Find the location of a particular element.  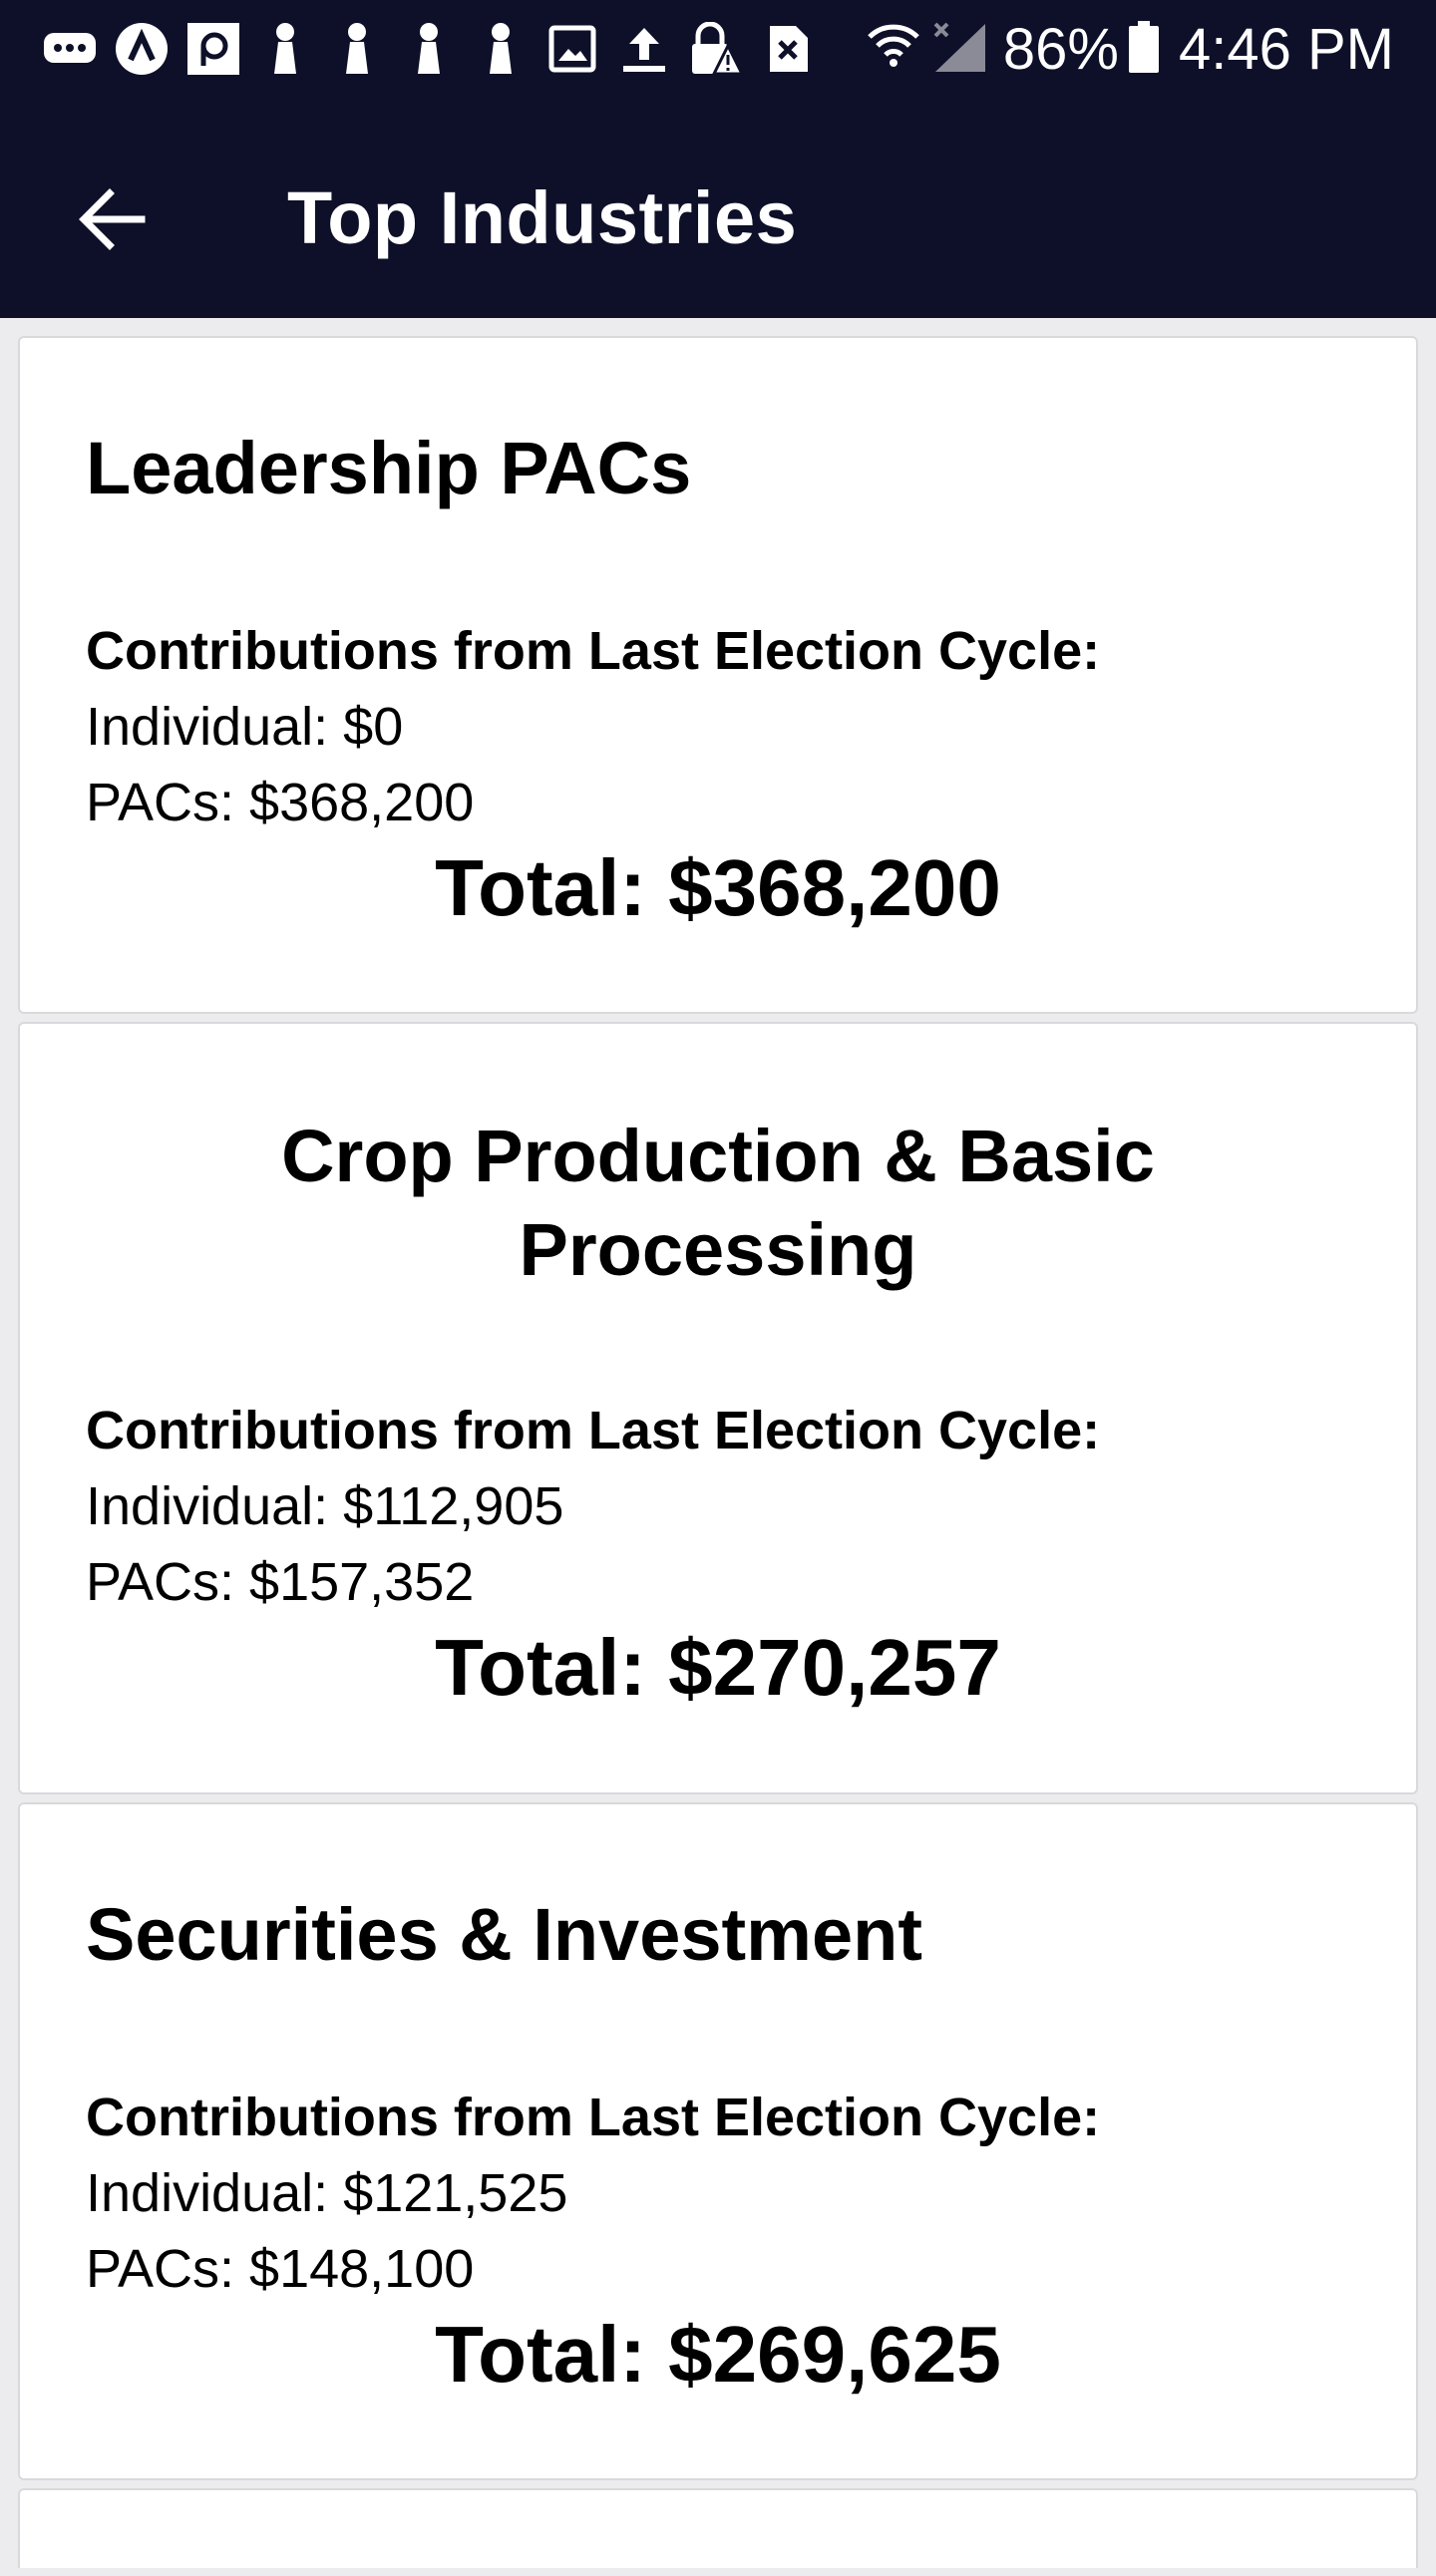

individual-contribution: Individual: $0 is located at coordinates (245, 727).